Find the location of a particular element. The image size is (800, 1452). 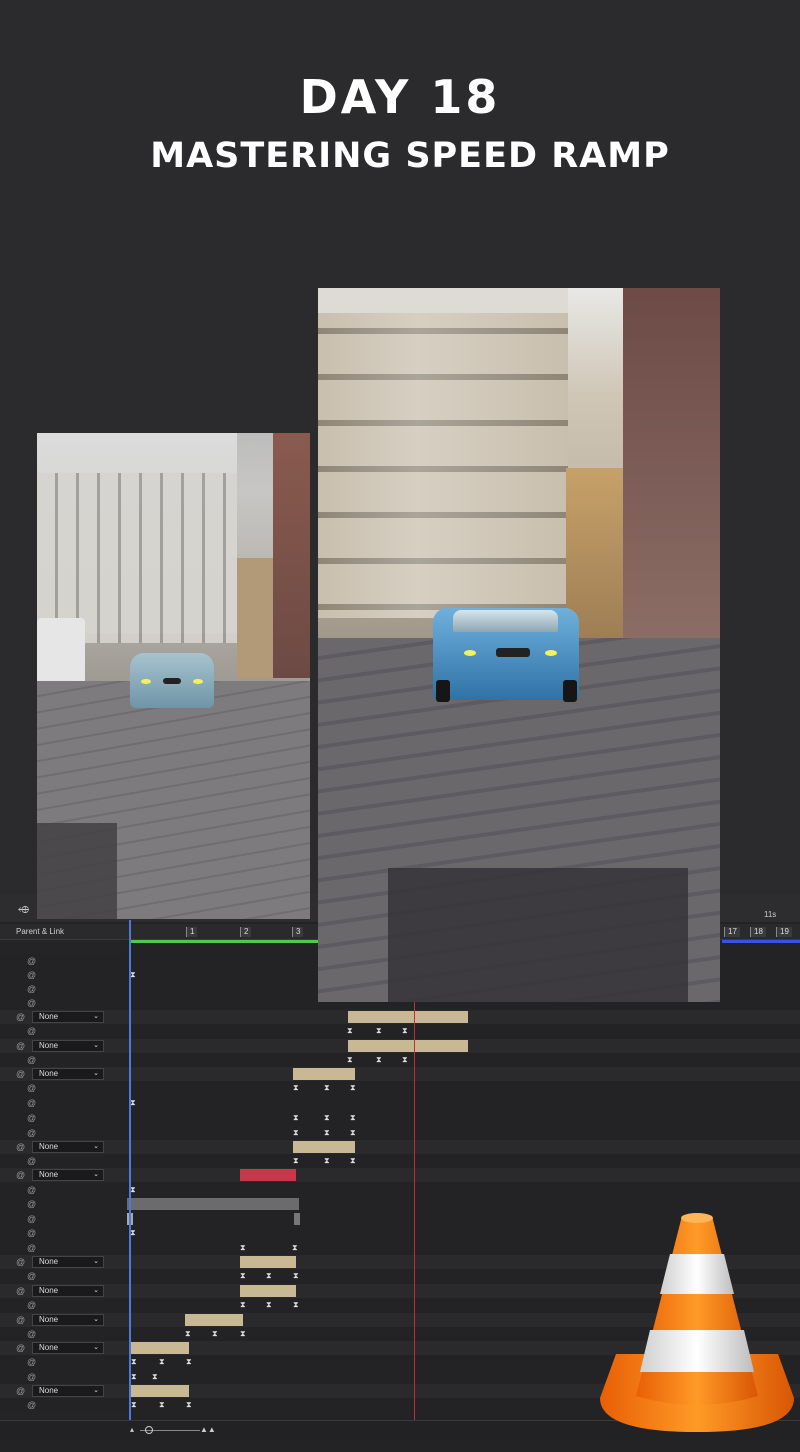

zoom-slider-handle is located at coordinates (149, 1430).